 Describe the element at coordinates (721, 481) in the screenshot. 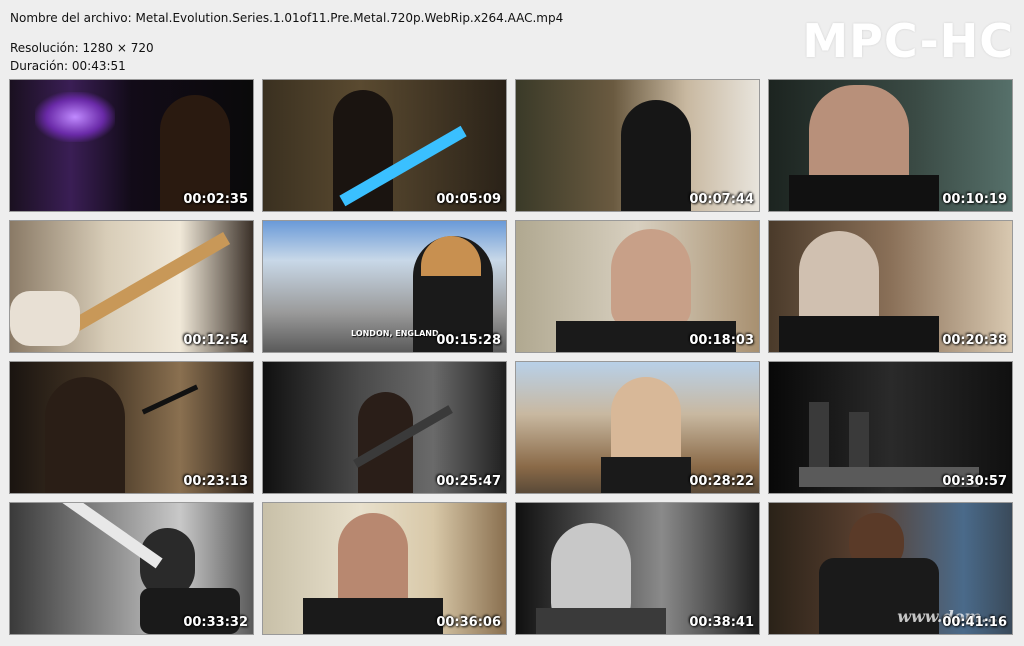

I see `timestamp: 00:28:22` at that location.